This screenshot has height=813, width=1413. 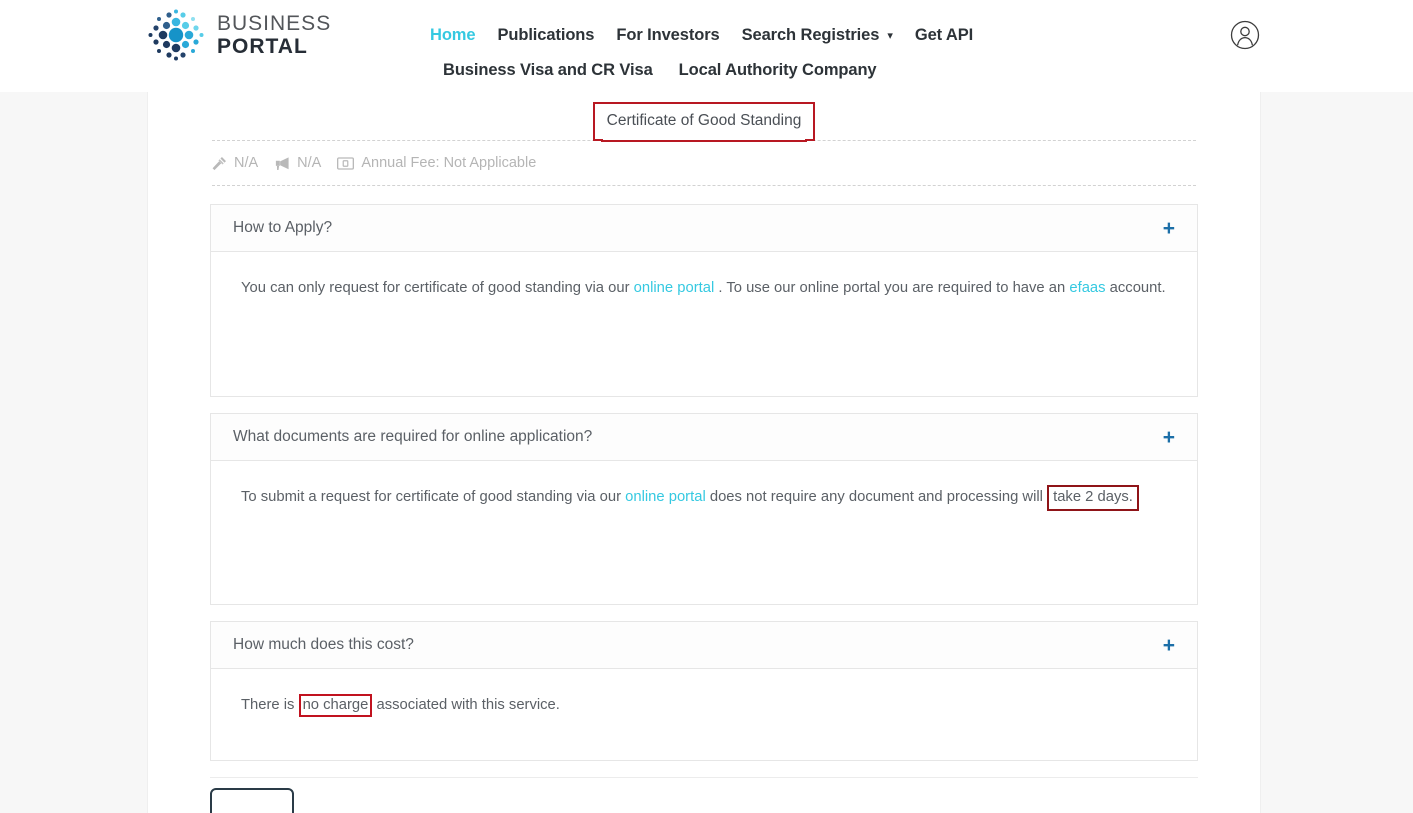 What do you see at coordinates (274, 23) in the screenshot?
I see `logo-line-business: BUSINESS` at bounding box center [274, 23].